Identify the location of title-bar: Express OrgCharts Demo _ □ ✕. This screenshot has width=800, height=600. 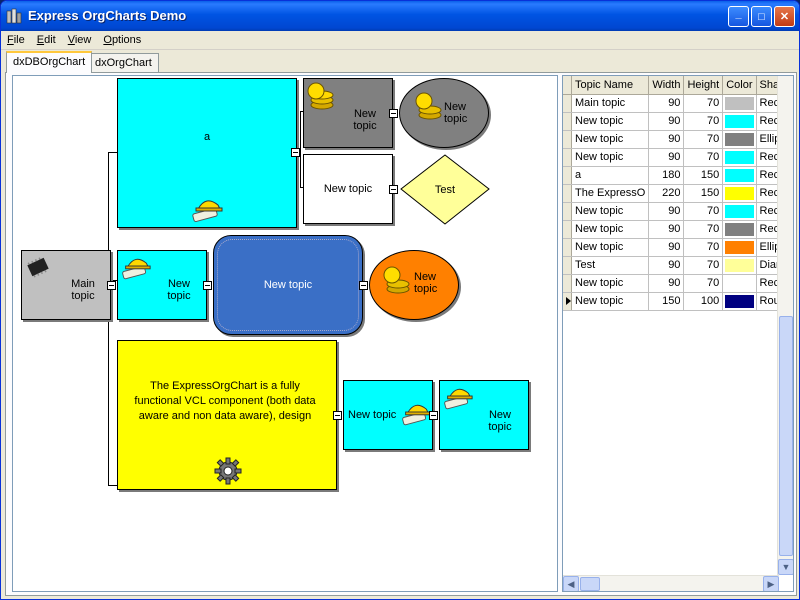
(400, 16).